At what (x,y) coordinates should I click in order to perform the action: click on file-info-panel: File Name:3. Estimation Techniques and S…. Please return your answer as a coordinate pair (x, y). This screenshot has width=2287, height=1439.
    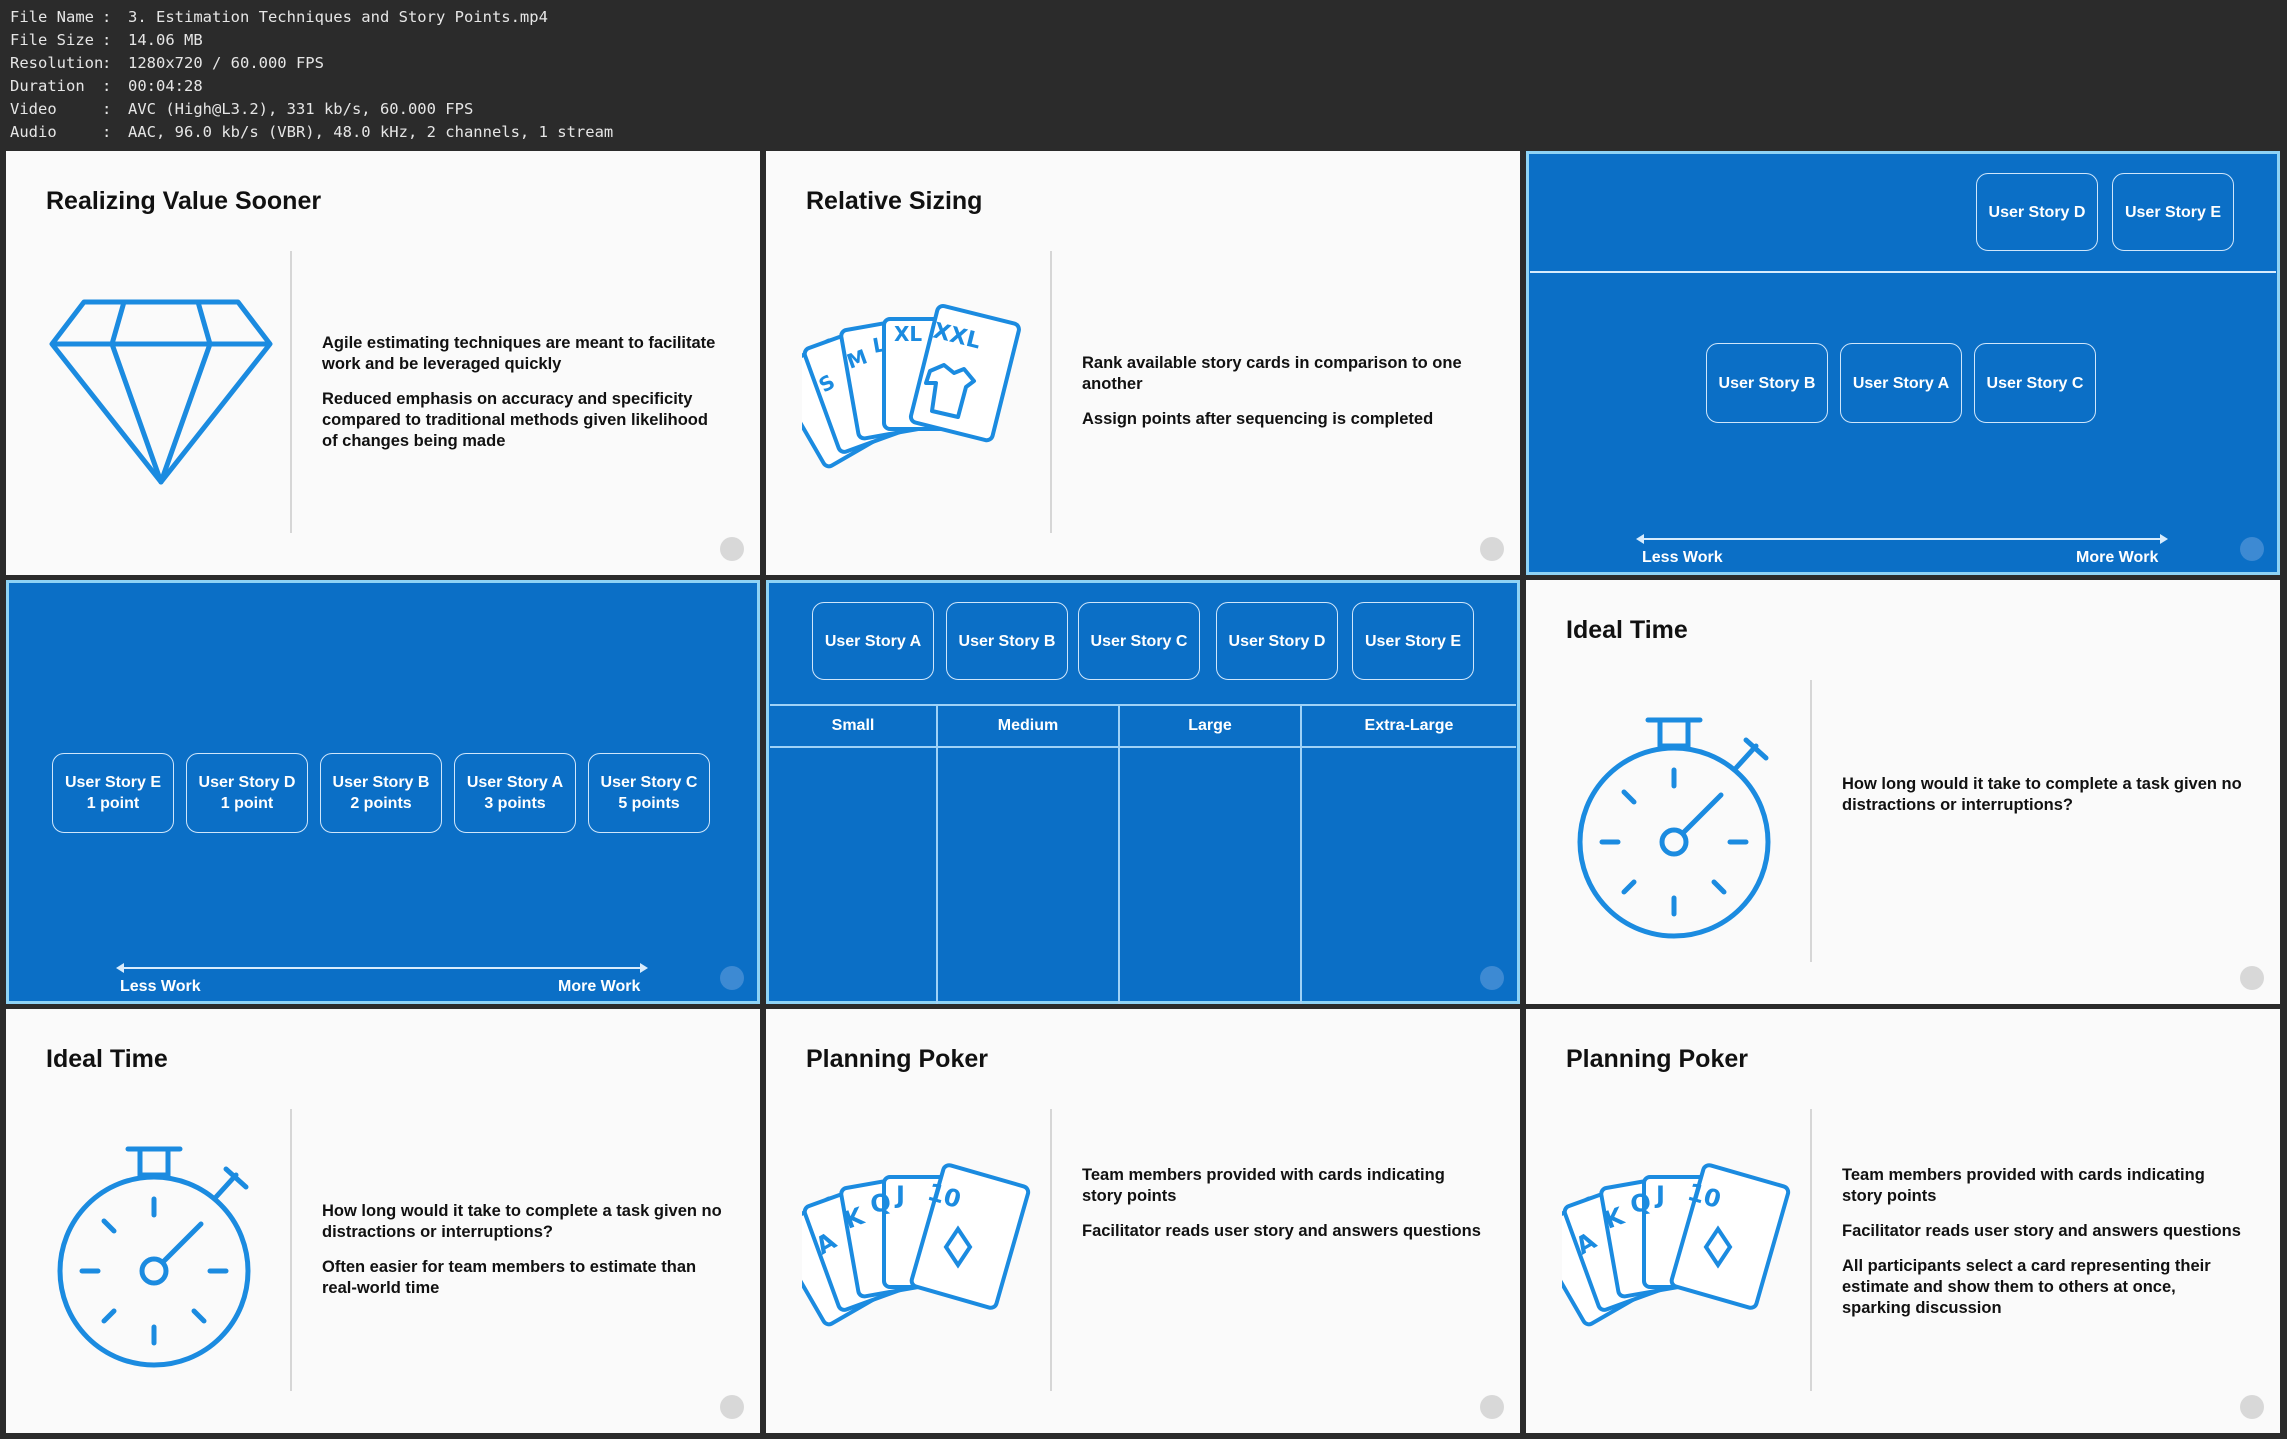
    Looking at the image, I should click on (311, 75).